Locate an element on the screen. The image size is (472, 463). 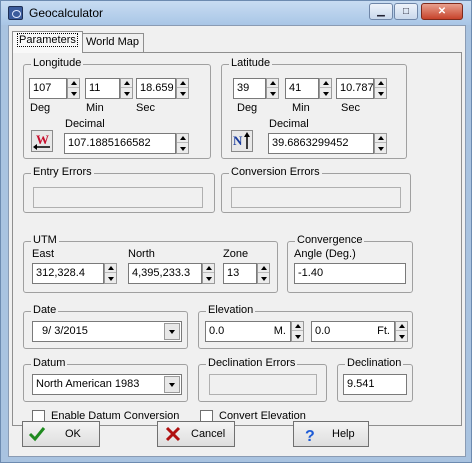
longitude-sec-field: 18.659 is located at coordinates (156, 88).